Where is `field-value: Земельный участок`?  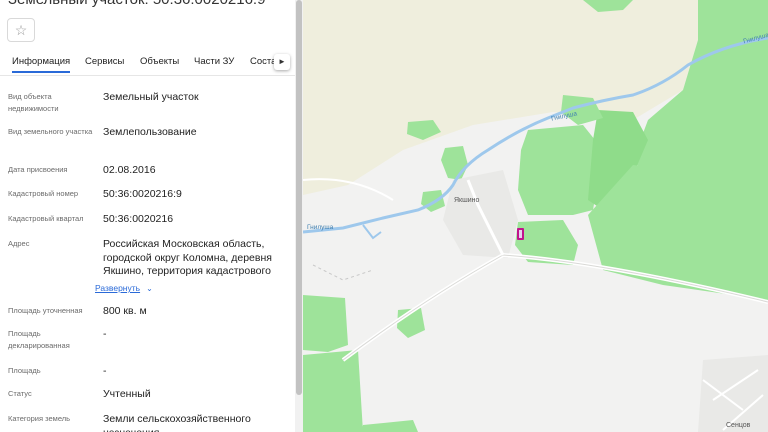
field-value: Земельный участок is located at coordinates (151, 97).